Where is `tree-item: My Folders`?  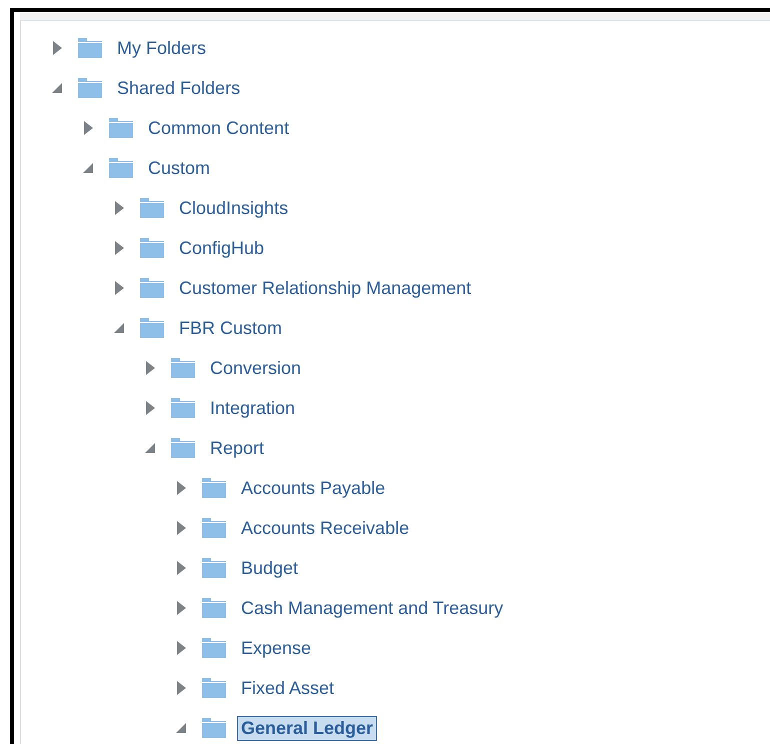 tree-item: My Folders is located at coordinates (161, 48).